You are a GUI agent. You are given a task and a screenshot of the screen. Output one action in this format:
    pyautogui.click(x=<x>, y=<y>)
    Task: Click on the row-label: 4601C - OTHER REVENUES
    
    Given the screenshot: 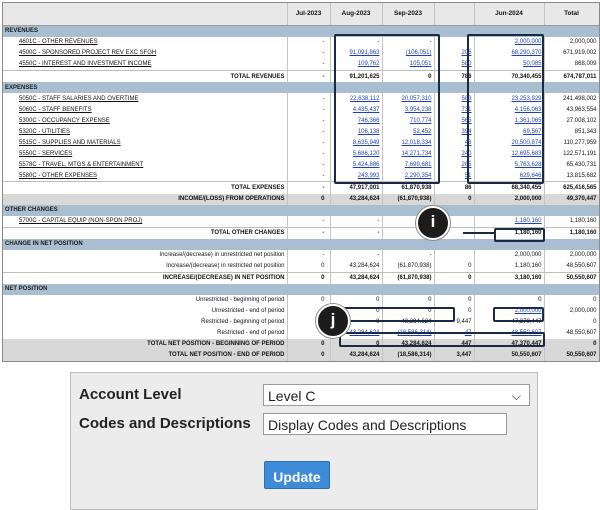 What is the action you would take?
    pyautogui.click(x=145, y=43)
    